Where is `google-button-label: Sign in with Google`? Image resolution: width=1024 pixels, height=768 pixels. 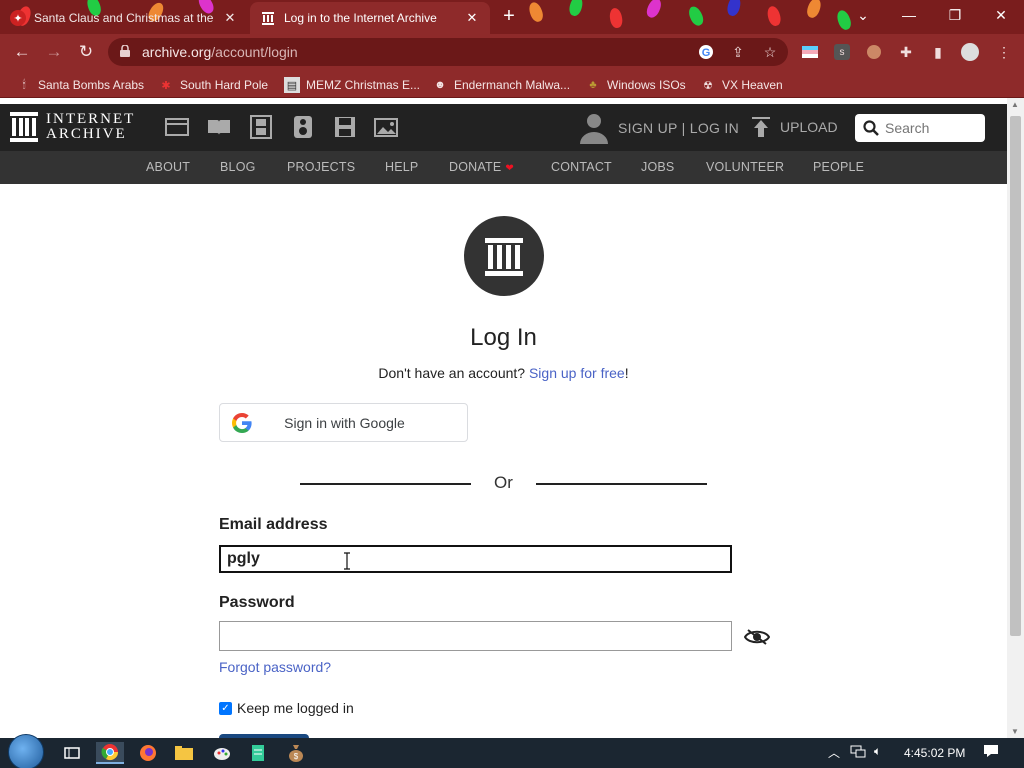 google-button-label: Sign in with Google is located at coordinates (344, 422).